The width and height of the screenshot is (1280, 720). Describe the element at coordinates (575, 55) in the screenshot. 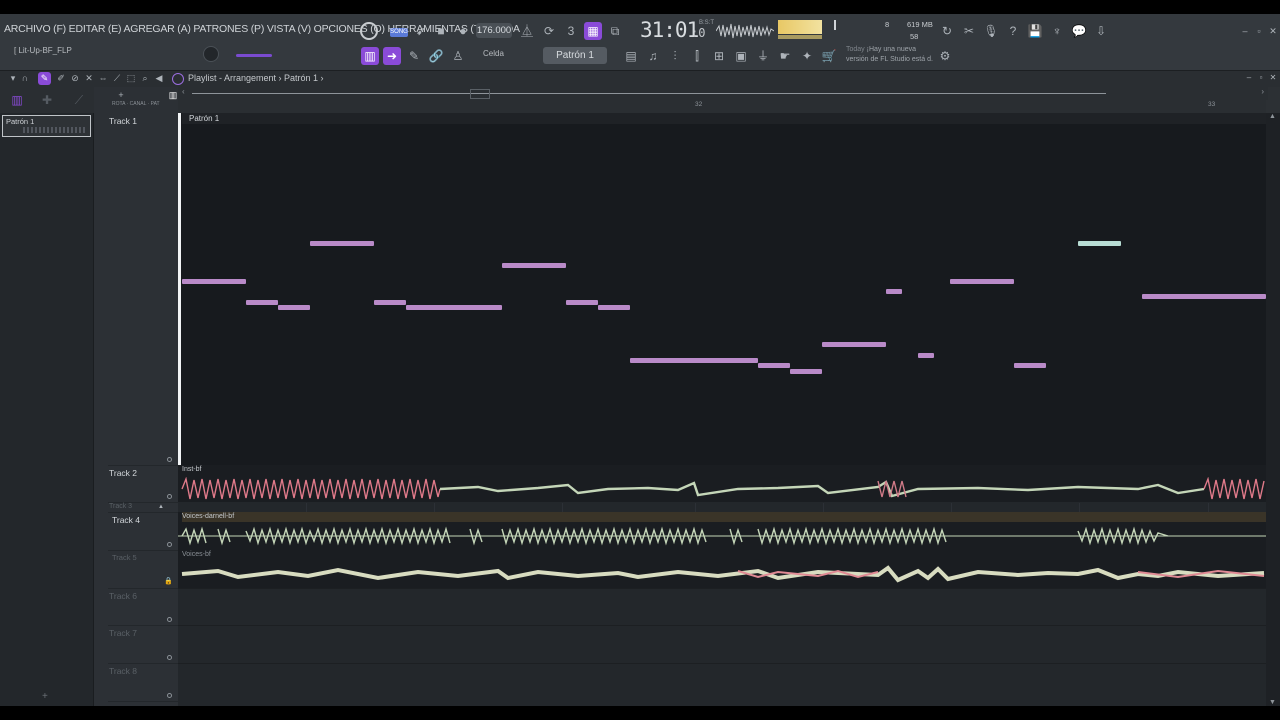

I see `pattern-selector: Patrón 1` at that location.